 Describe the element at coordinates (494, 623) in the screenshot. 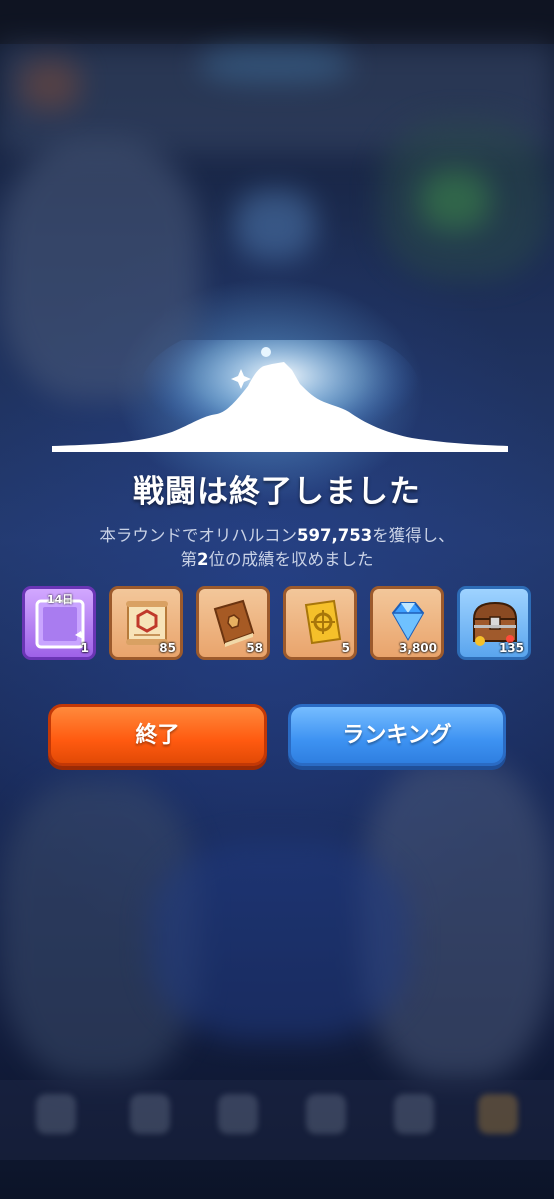

I see `reward-treasure-chest: 135` at that location.